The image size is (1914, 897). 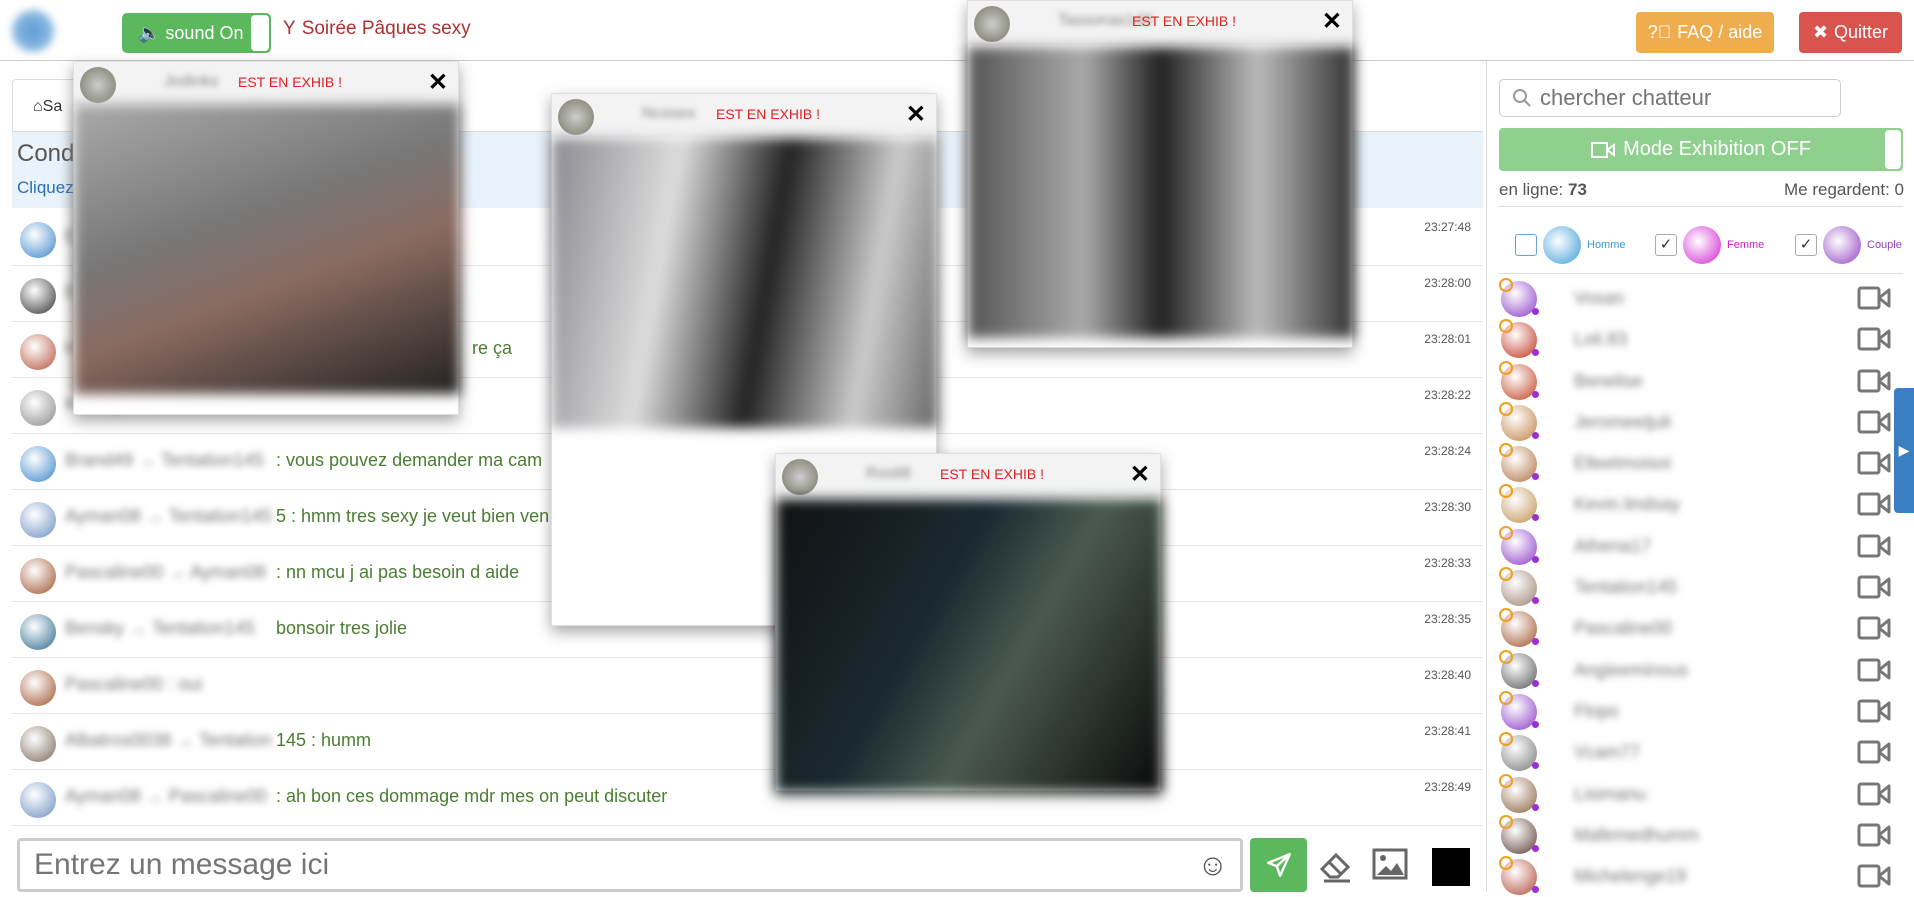 What do you see at coordinates (165, 572) in the screenshot?
I see `message-author: Pascaline00 → Ayman08` at bounding box center [165, 572].